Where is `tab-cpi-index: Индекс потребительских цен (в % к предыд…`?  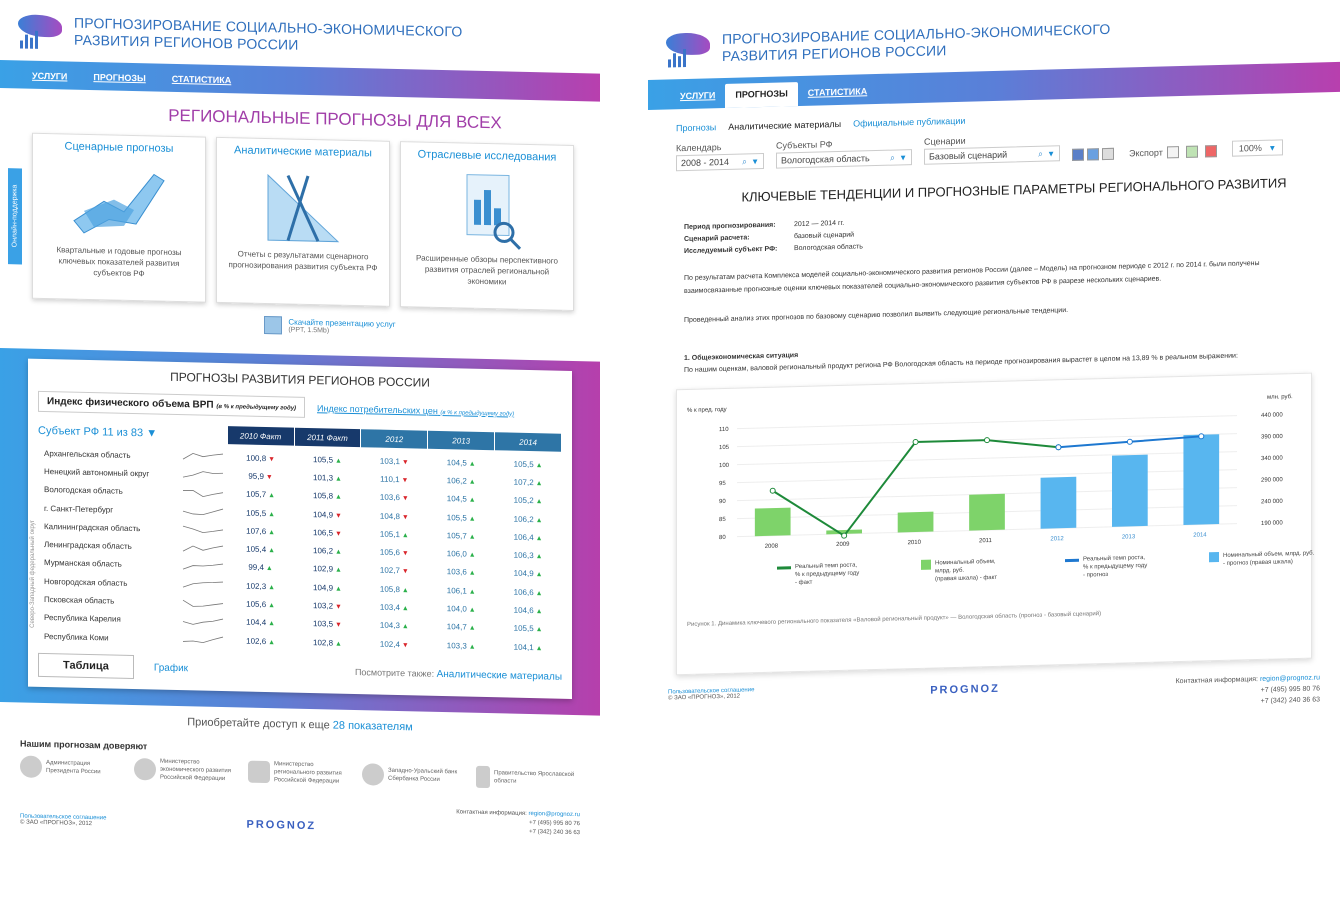
tab-cpi-index: Индекс потребительских цен (в % к предыд… is located at coordinates (415, 410).